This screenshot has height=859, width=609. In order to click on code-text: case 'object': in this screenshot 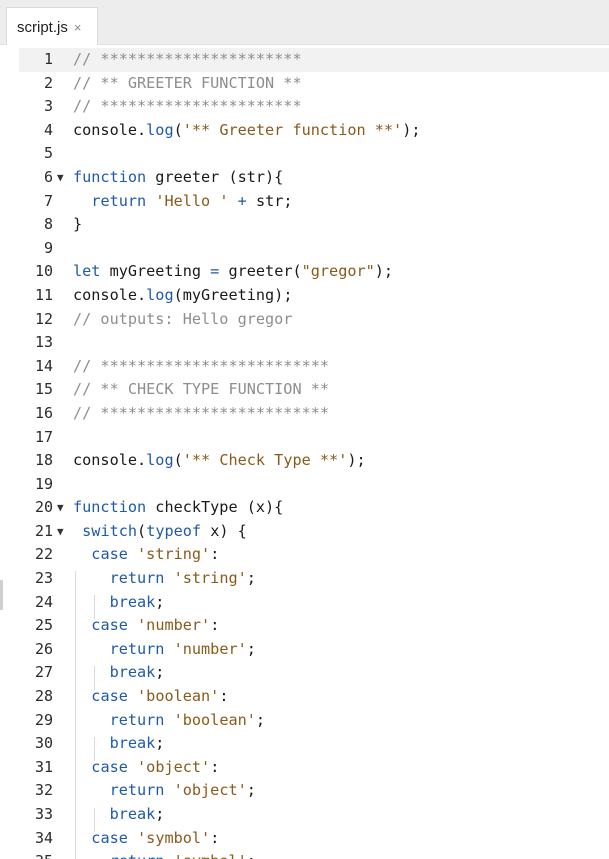, I will do `click(146, 768)`.